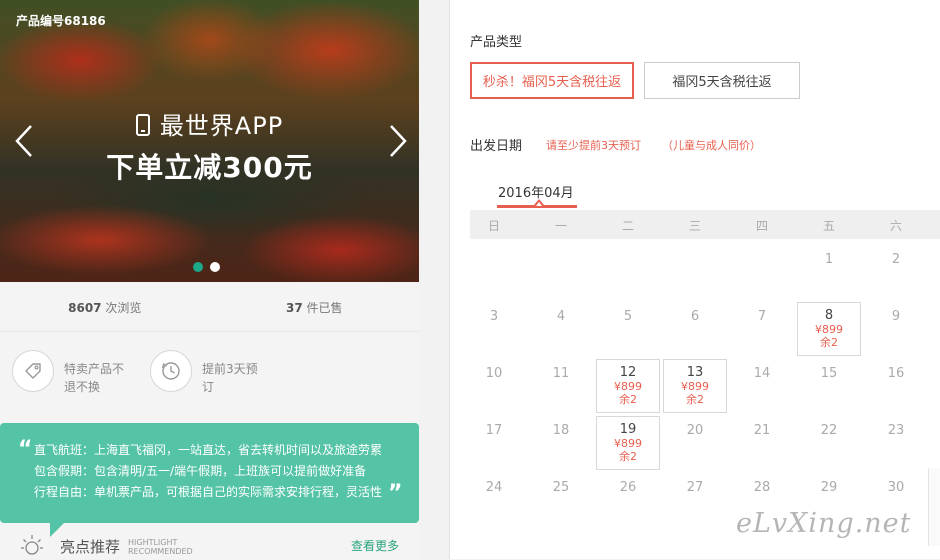 This screenshot has width=940, height=560. I want to click on scrollbar, so click(934, 507).